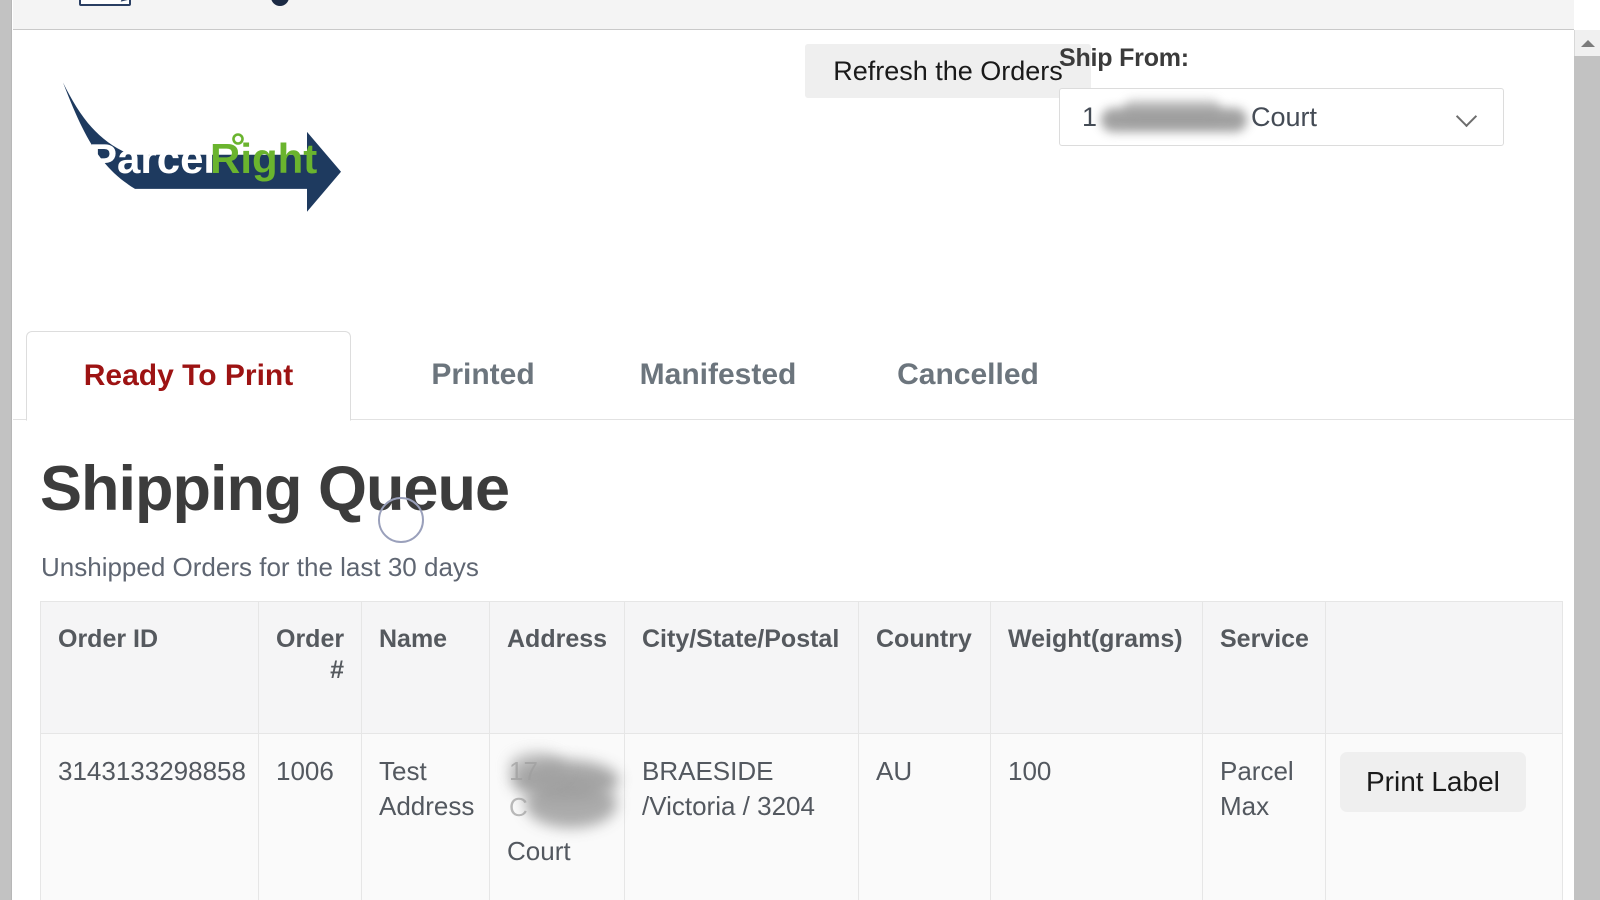  I want to click on left-gutter, so click(6, 450).